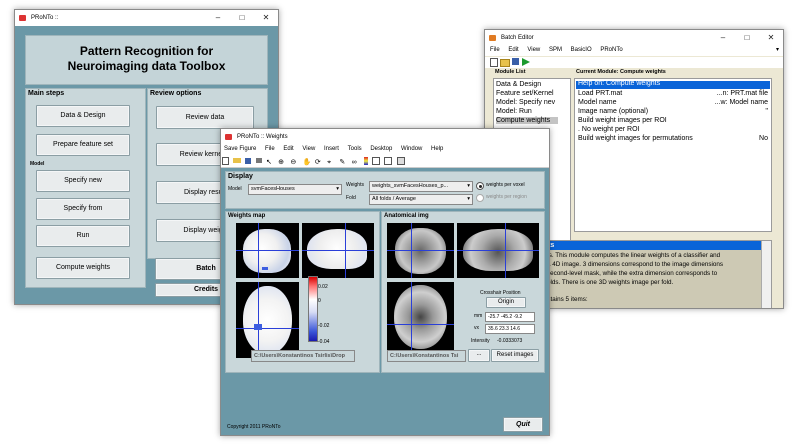 Image resolution: width=800 pixels, height=448 pixels. I want to click on colorbar-tick-2: 0, so click(319, 301).